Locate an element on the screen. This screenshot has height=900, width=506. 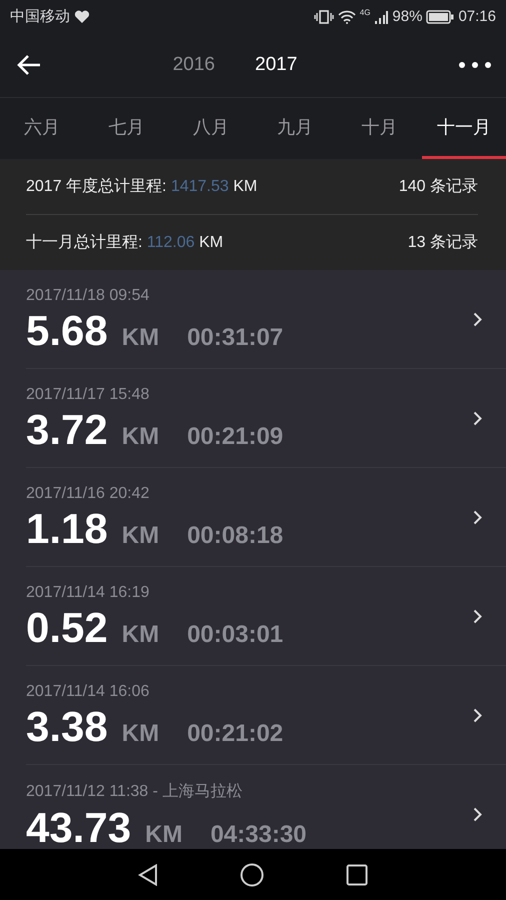
more-icon is located at coordinates (475, 65).